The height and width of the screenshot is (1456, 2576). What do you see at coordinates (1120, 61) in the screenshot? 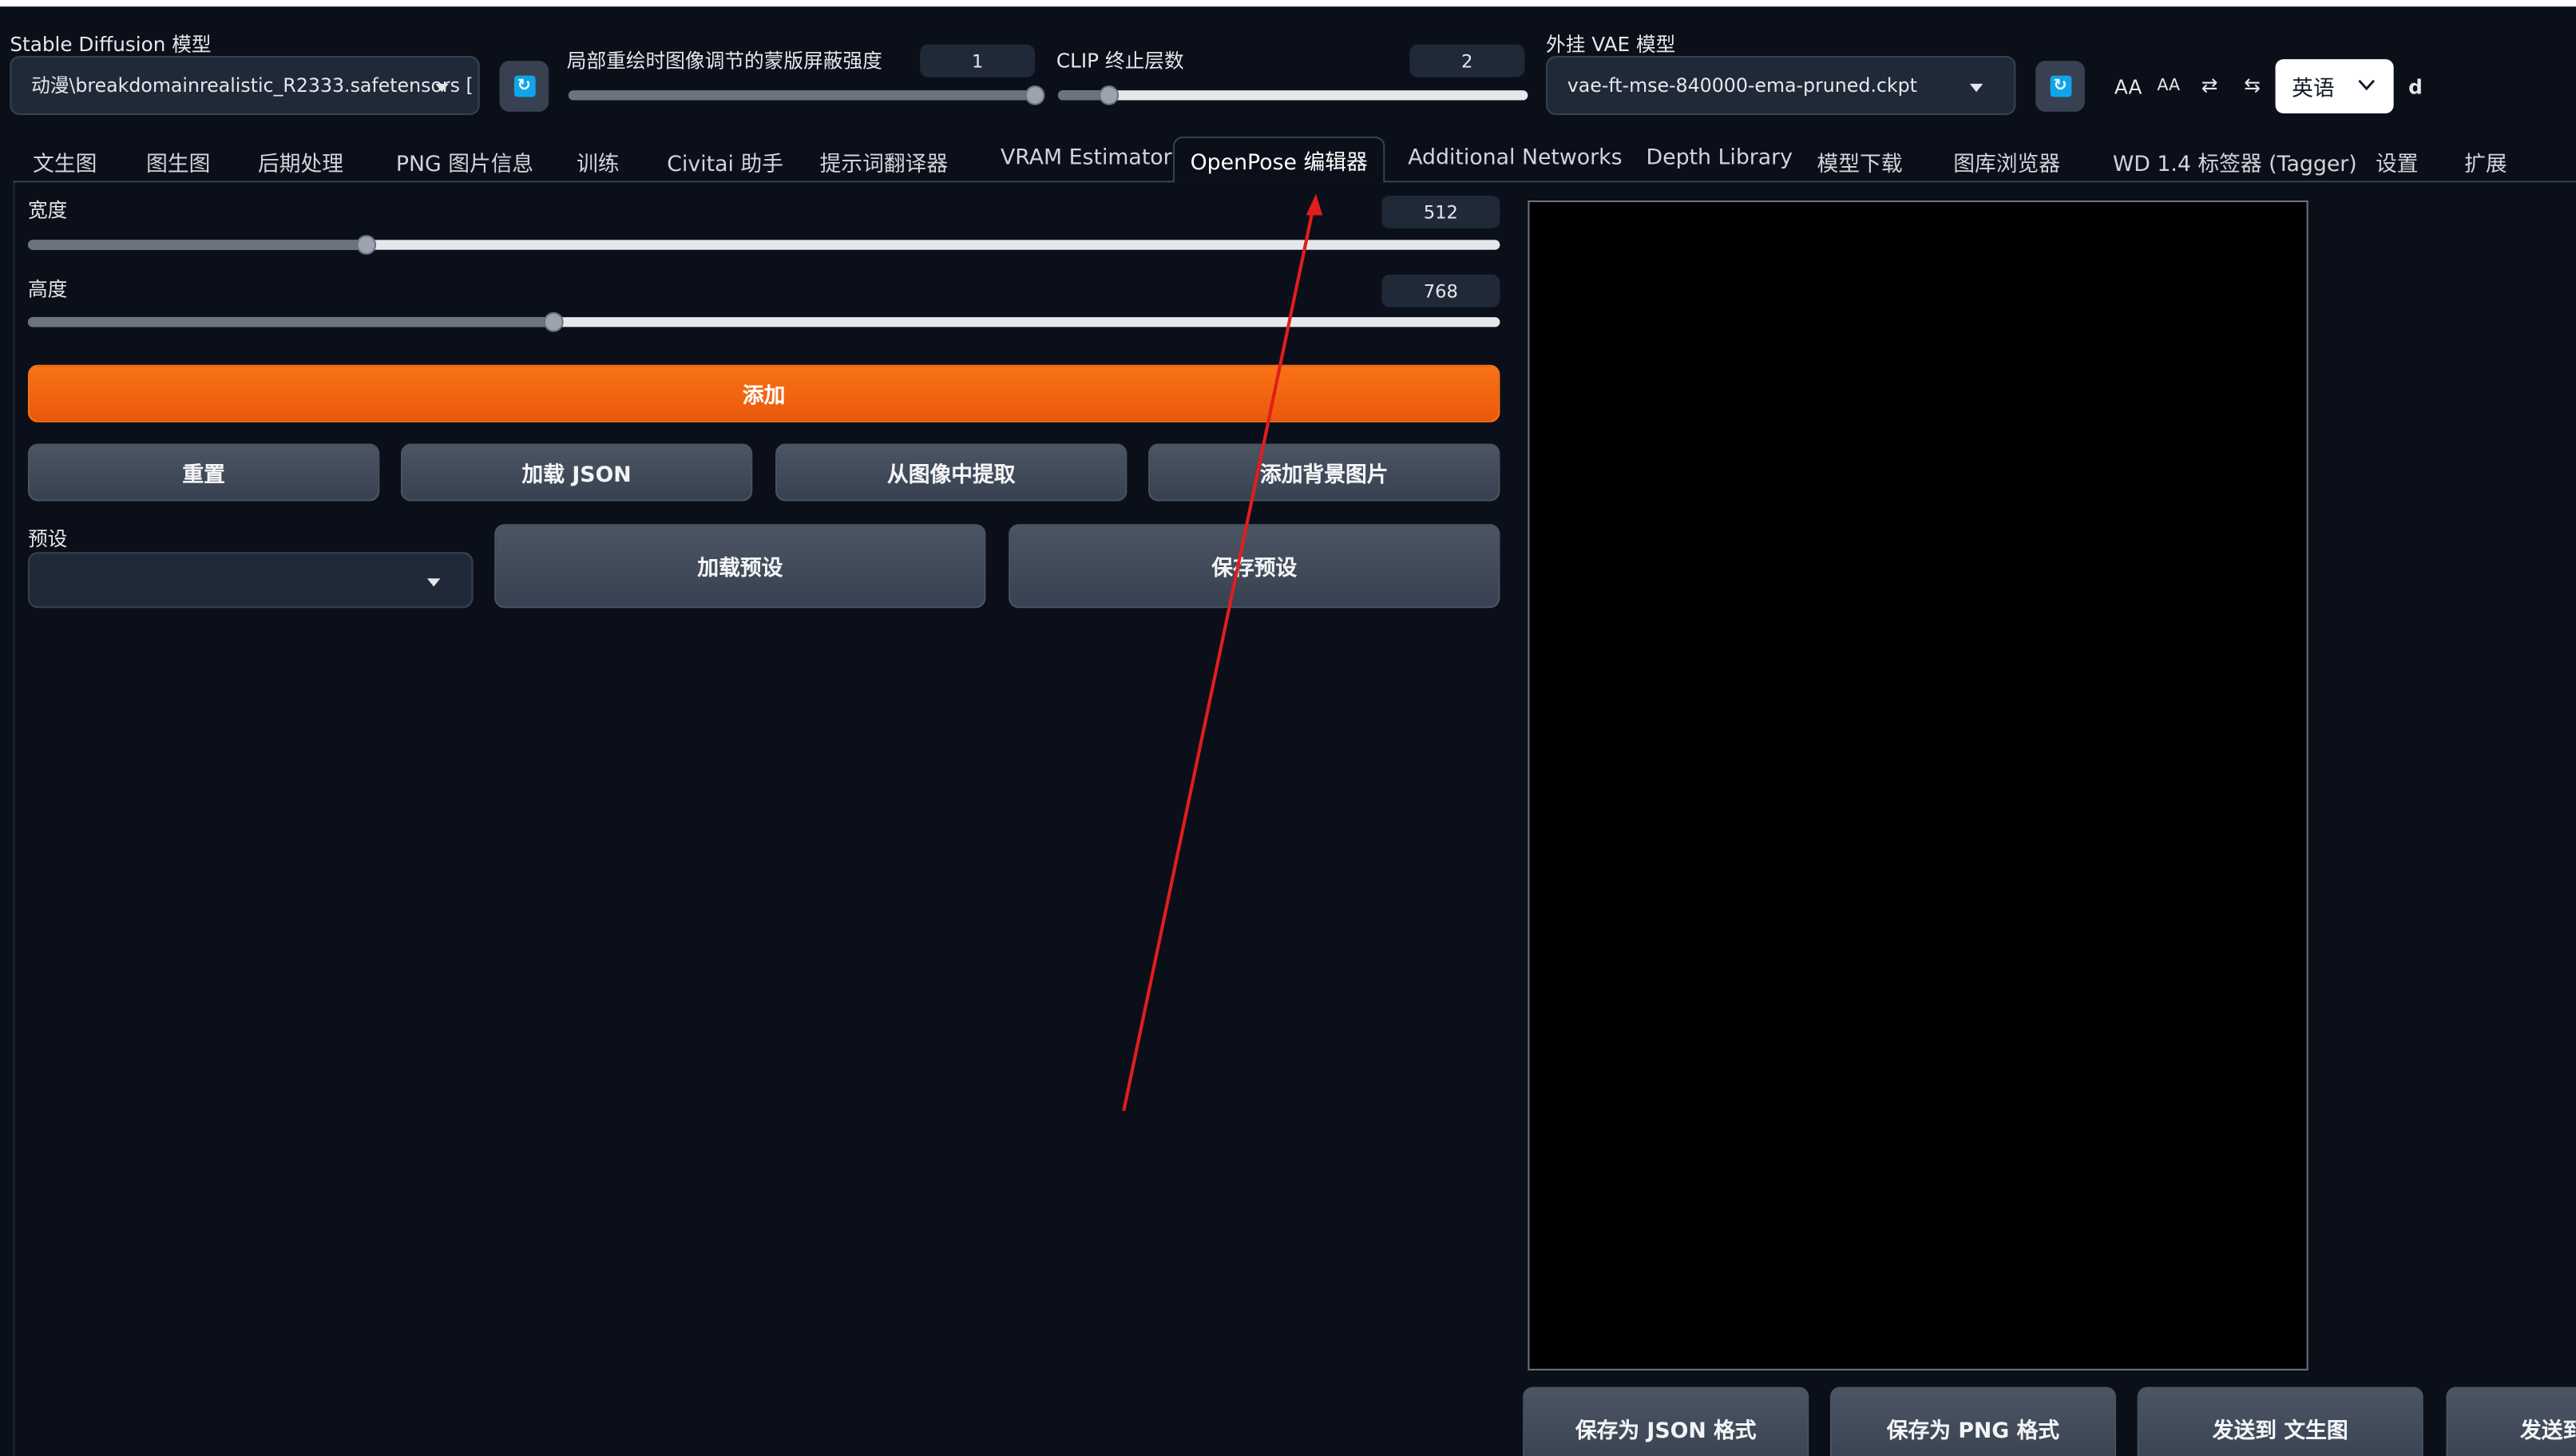
I see `clip-skip-label: CLIP 终止层数` at bounding box center [1120, 61].